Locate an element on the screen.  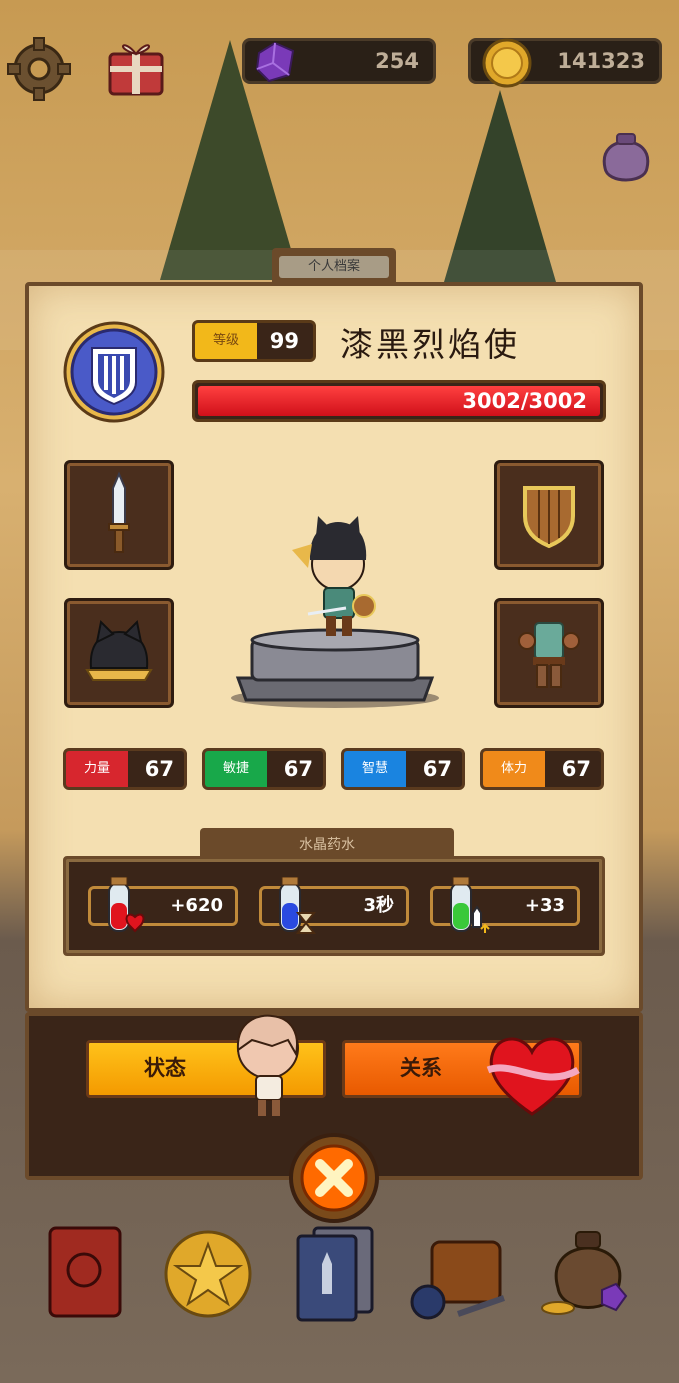
menu-cards is located at coordinates (335, 1273).